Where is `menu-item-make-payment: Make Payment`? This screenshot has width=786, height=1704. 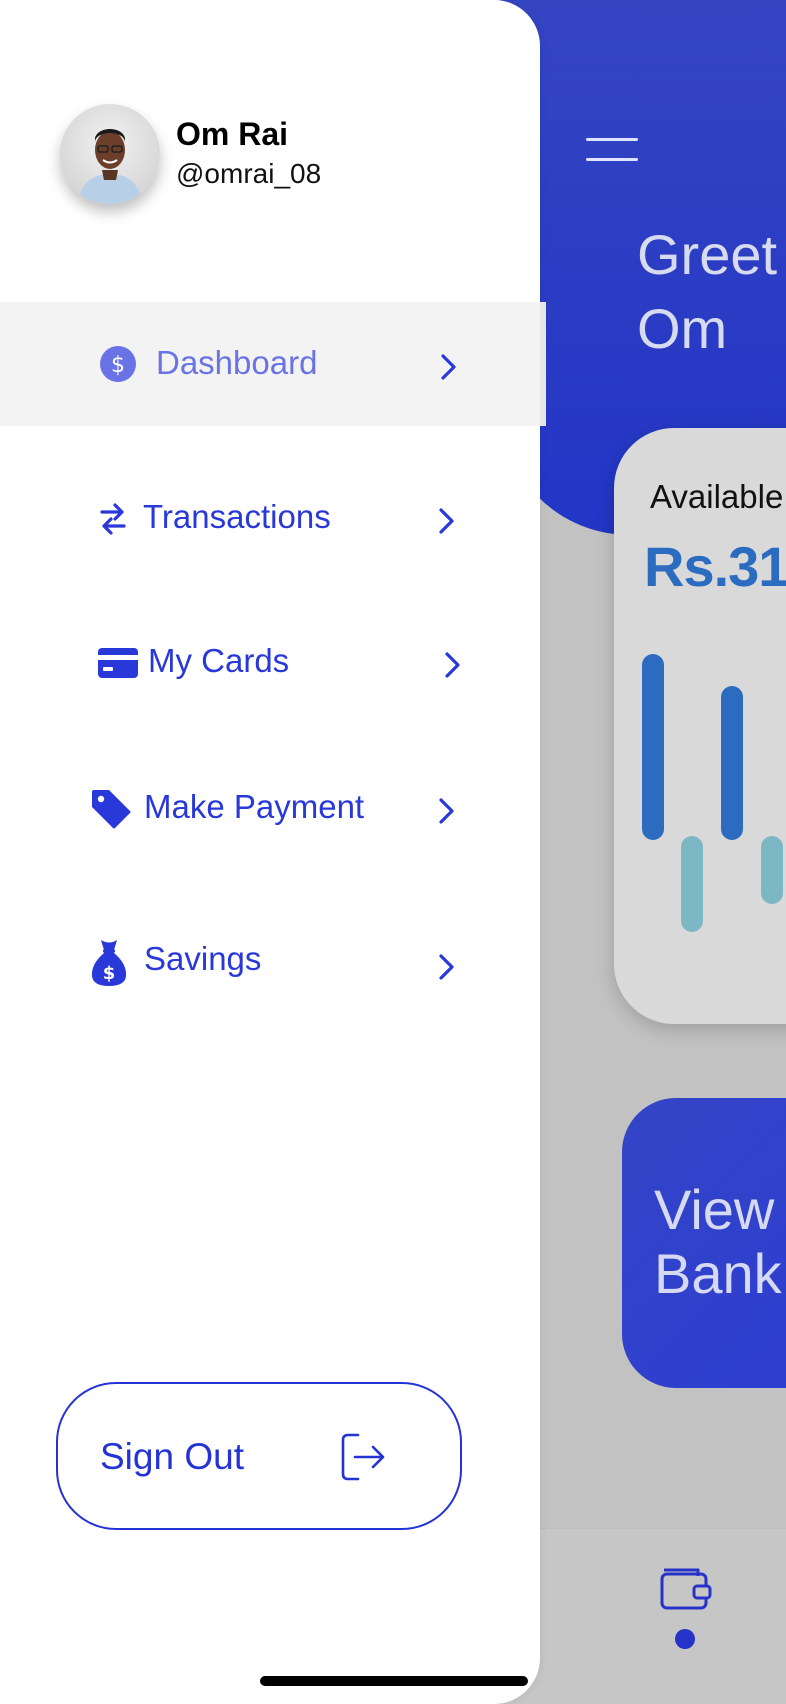 menu-item-make-payment: Make Payment is located at coordinates (270, 808).